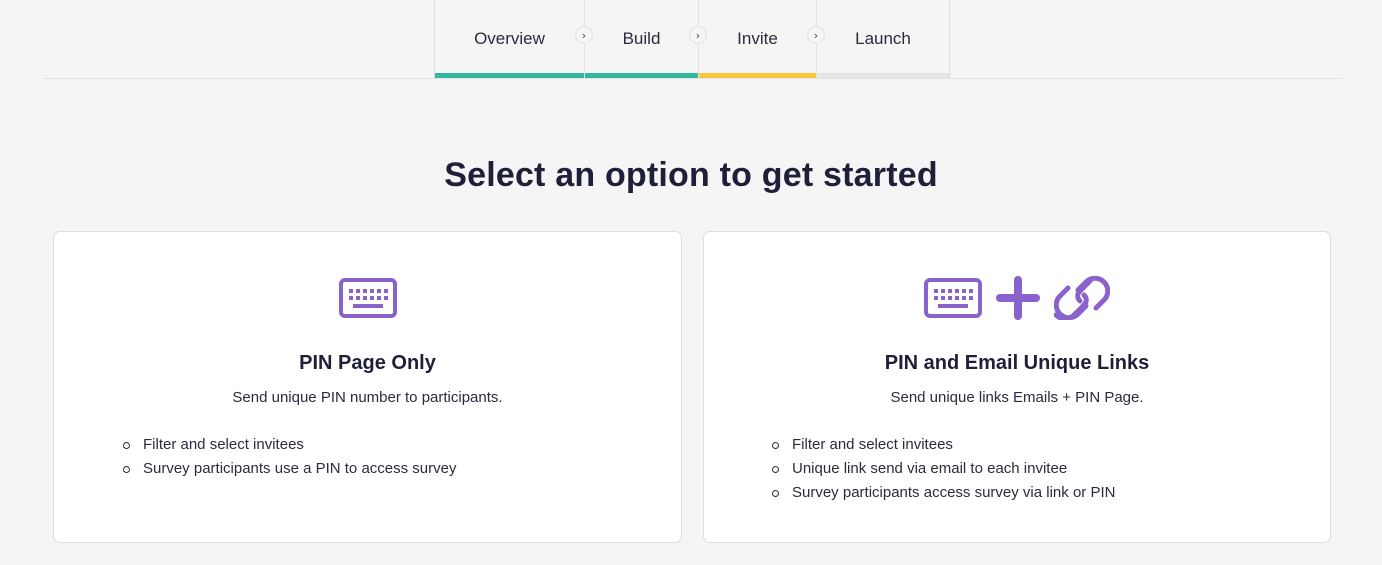  Describe the element at coordinates (367, 397) in the screenshot. I see `option-description: Send unique PIN number to participants.` at that location.